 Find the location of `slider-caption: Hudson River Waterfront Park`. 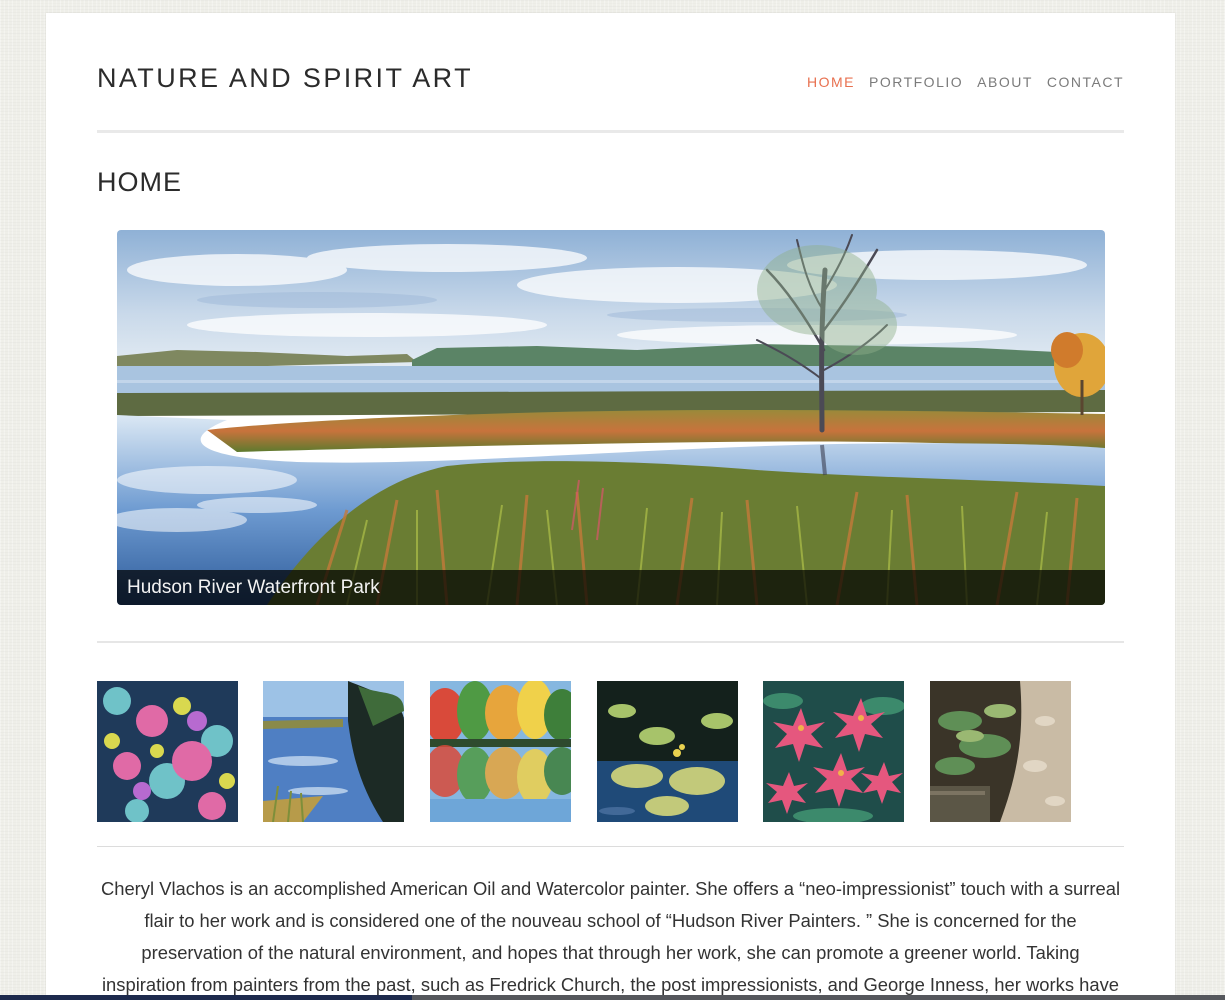

slider-caption: Hudson River Waterfront Park is located at coordinates (253, 587).